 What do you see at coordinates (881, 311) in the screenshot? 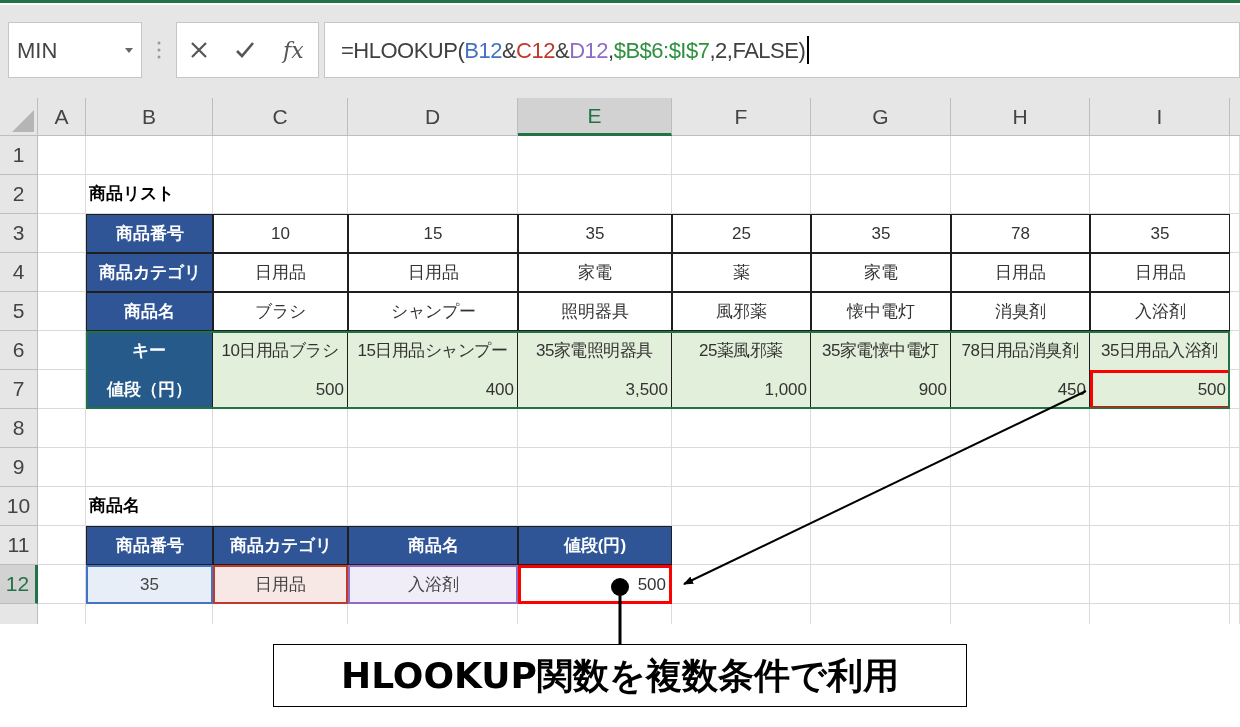
I see `table-cell: 懐中電灯` at bounding box center [881, 311].